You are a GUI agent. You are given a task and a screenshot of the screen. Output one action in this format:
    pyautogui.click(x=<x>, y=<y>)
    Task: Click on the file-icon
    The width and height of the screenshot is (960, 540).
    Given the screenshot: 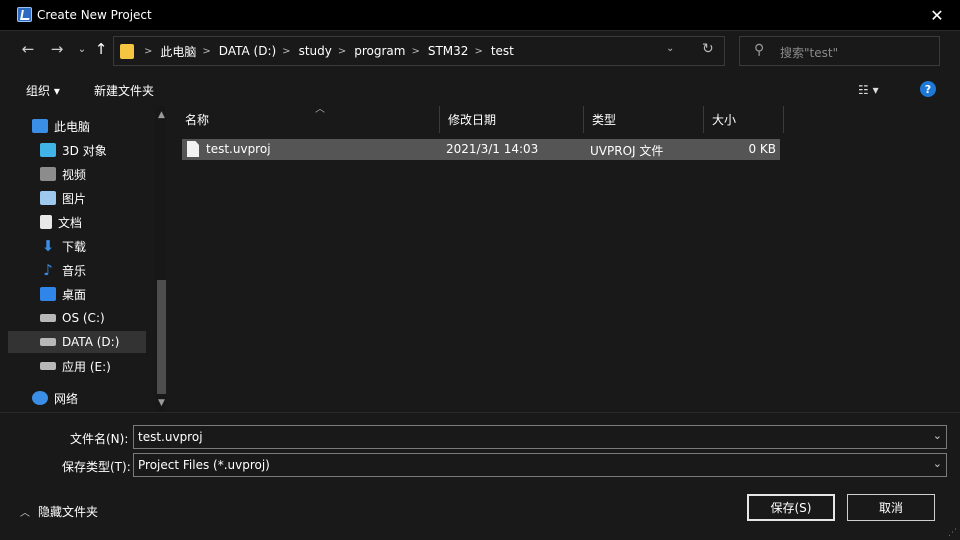 What is the action you would take?
    pyautogui.click(x=193, y=149)
    